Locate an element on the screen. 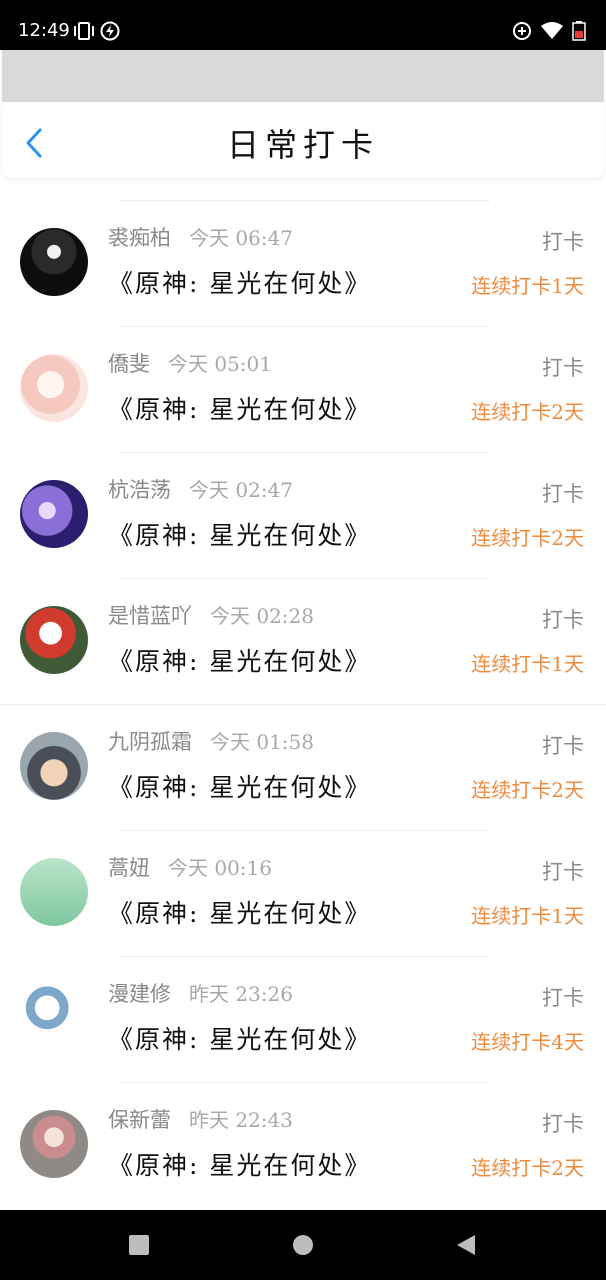 The height and width of the screenshot is (1280, 606). status-bar: 12:49 is located at coordinates (303, 25).